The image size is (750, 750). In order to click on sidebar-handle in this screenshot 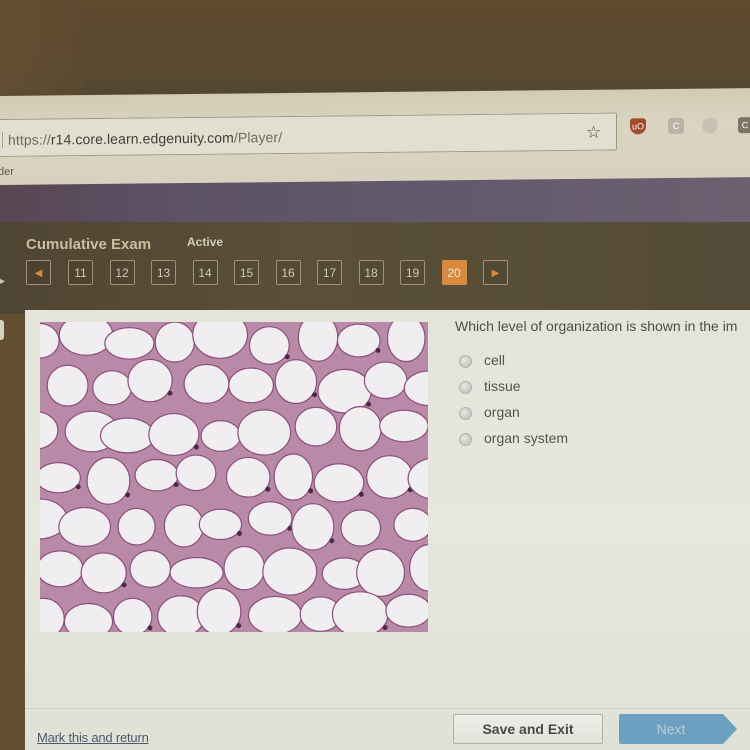, I will do `click(2, 330)`.